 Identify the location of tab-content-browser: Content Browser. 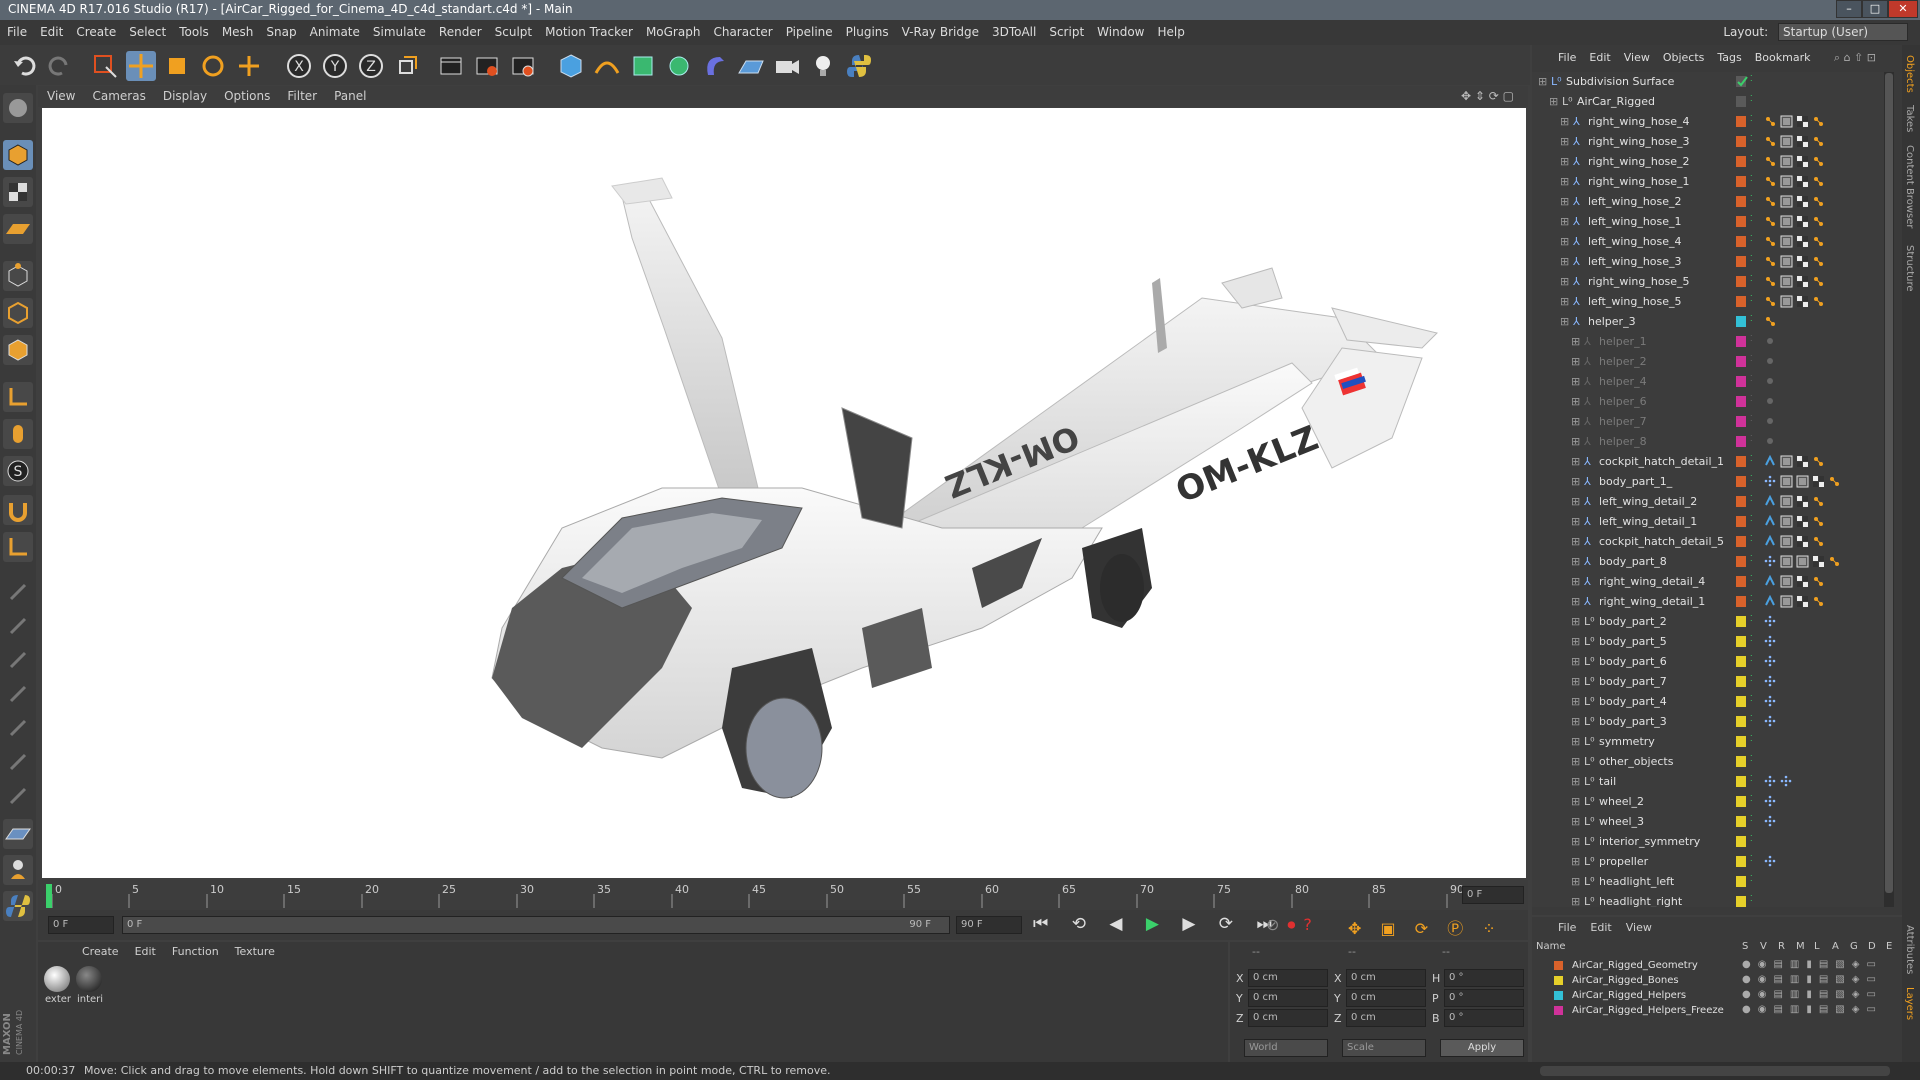
(1909, 186).